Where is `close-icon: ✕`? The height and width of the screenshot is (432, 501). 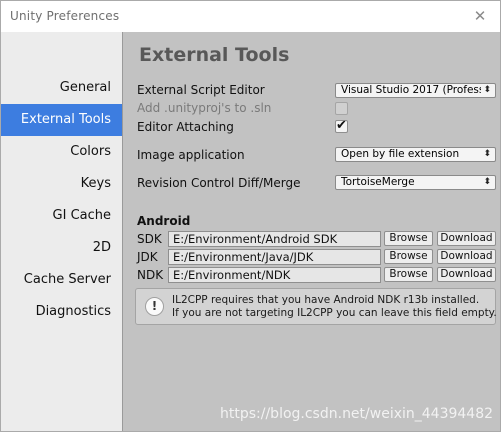 close-icon: ✕ is located at coordinates (480, 16).